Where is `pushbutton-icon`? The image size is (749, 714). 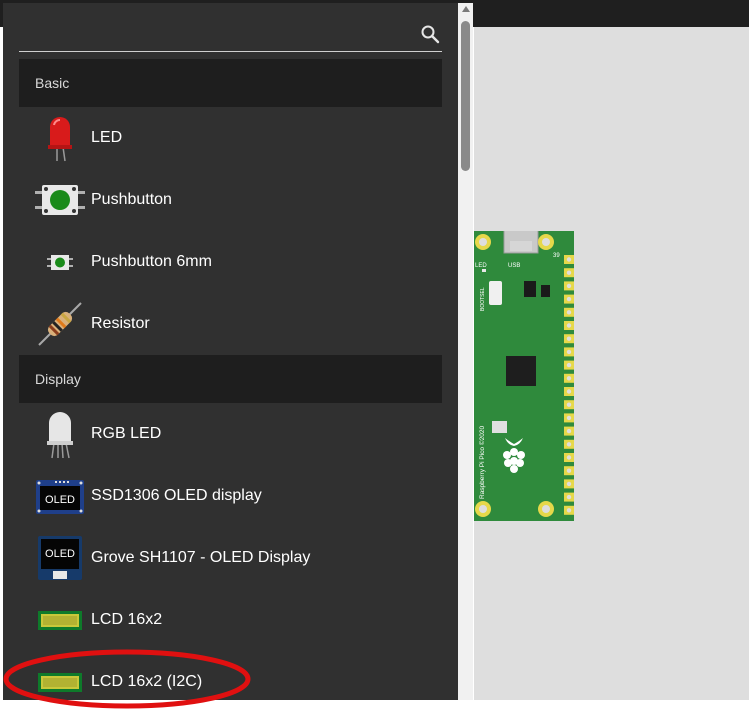 pushbutton-icon is located at coordinates (60, 200).